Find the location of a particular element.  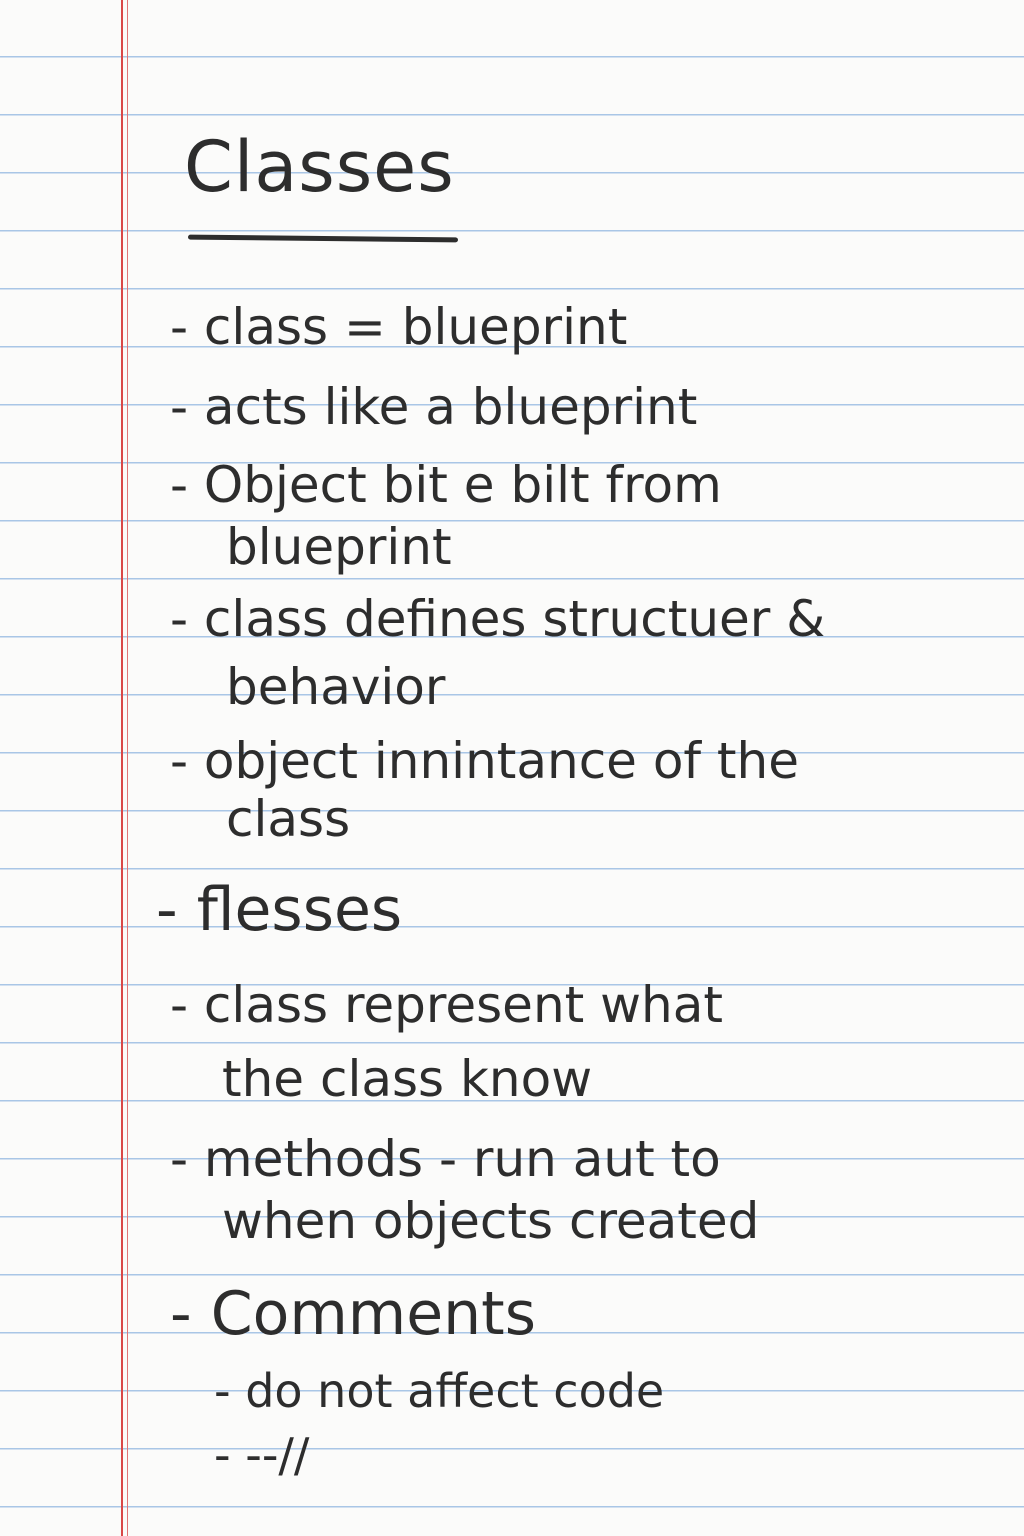

note-line-6-cont: the class know is located at coordinates (407, 1079).